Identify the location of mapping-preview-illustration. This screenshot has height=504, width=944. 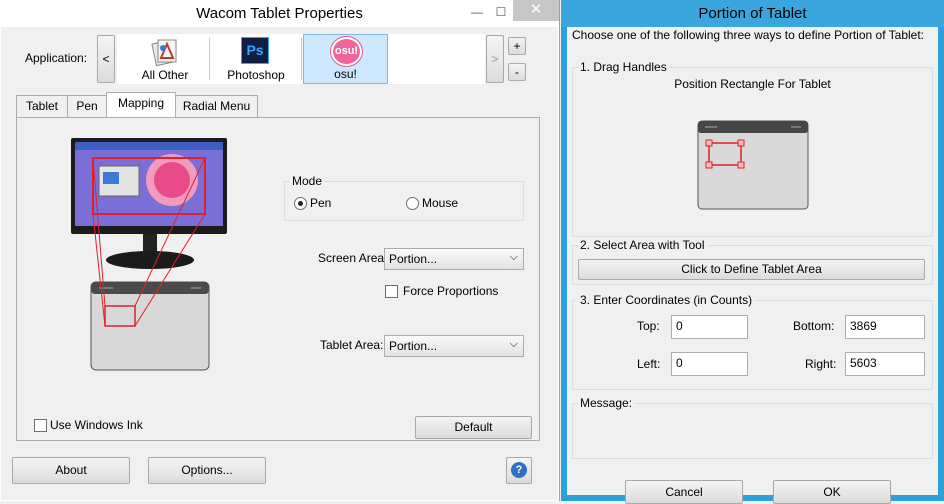
(149, 254).